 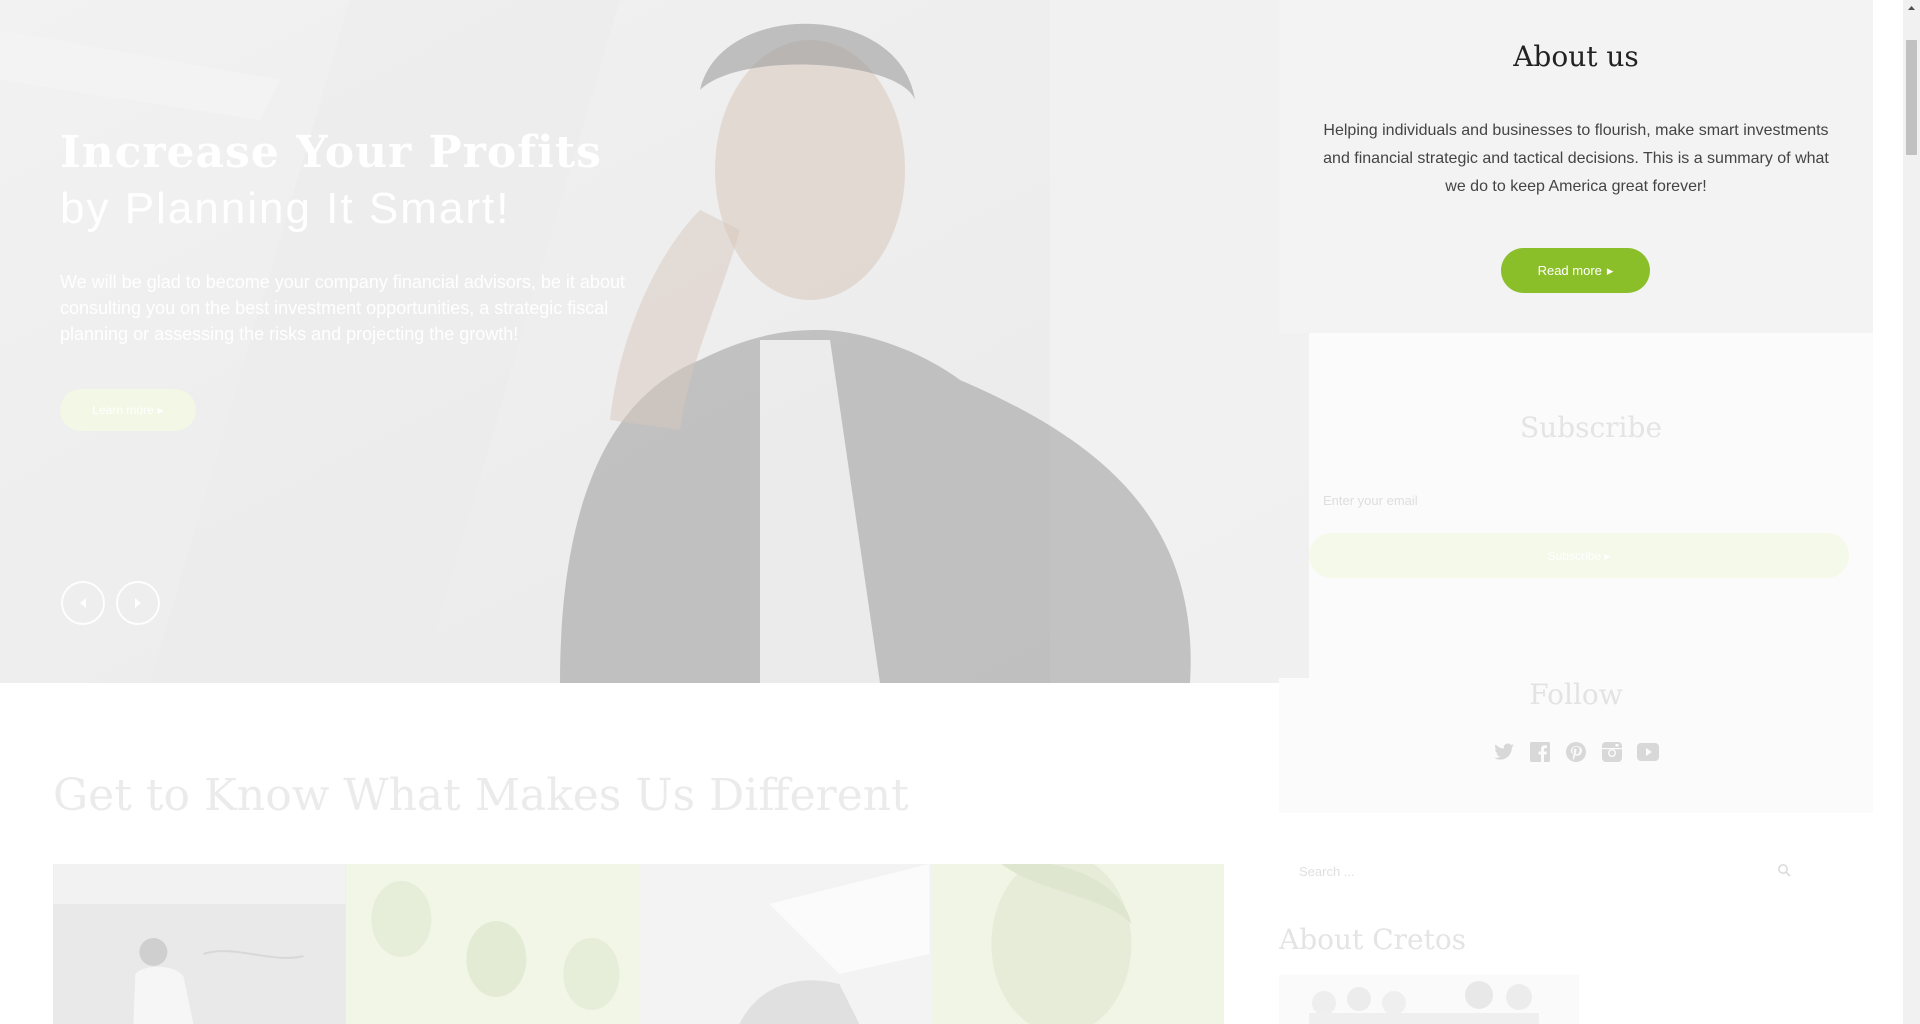 I want to click on read-more-label: Read more, so click(x=1569, y=270).